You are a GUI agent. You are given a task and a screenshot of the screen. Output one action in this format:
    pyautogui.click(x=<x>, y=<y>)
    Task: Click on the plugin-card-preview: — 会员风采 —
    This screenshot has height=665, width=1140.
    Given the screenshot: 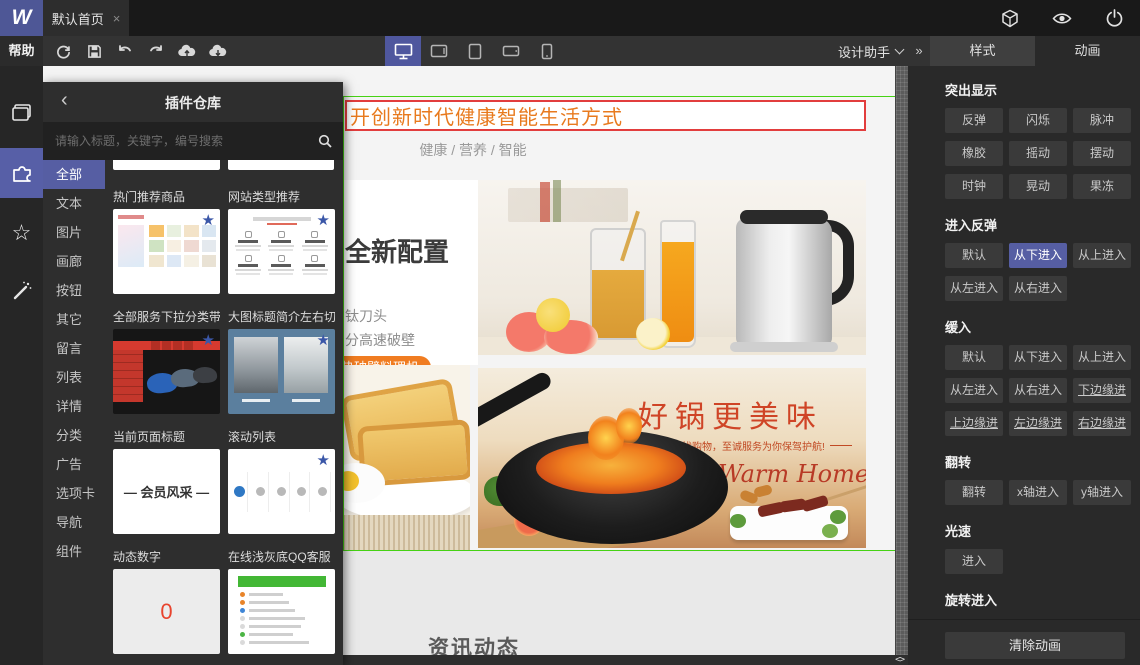 What is the action you would take?
    pyautogui.click(x=166, y=491)
    